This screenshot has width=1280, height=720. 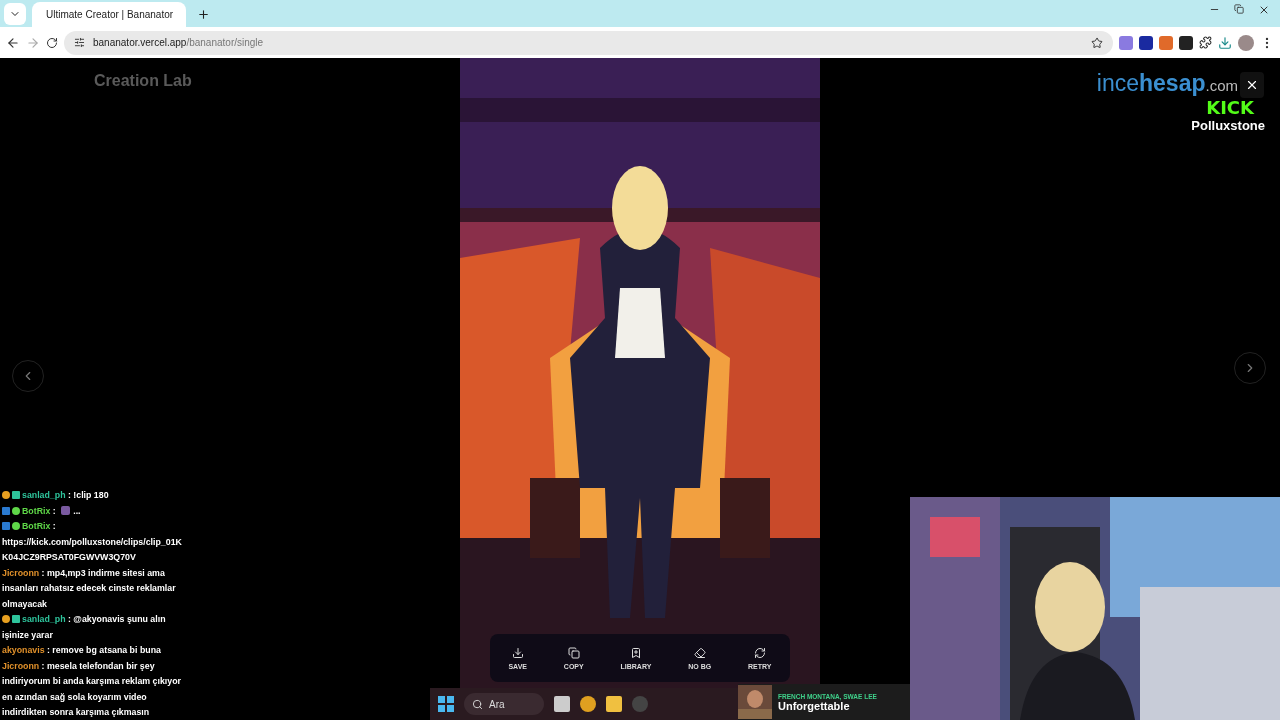 I want to click on close-icon, so click(x=1252, y=85).